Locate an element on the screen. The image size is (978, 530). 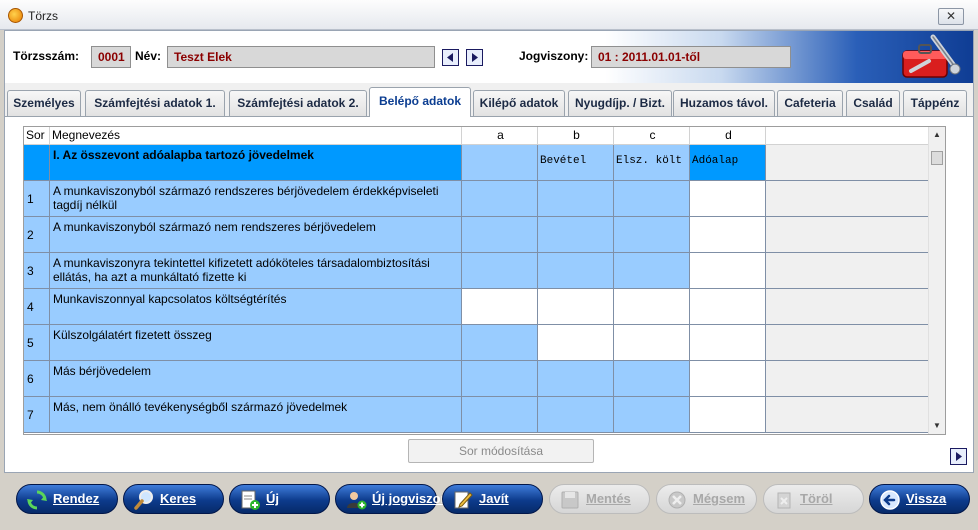
javit-button: Javít is located at coordinates (492, 499).